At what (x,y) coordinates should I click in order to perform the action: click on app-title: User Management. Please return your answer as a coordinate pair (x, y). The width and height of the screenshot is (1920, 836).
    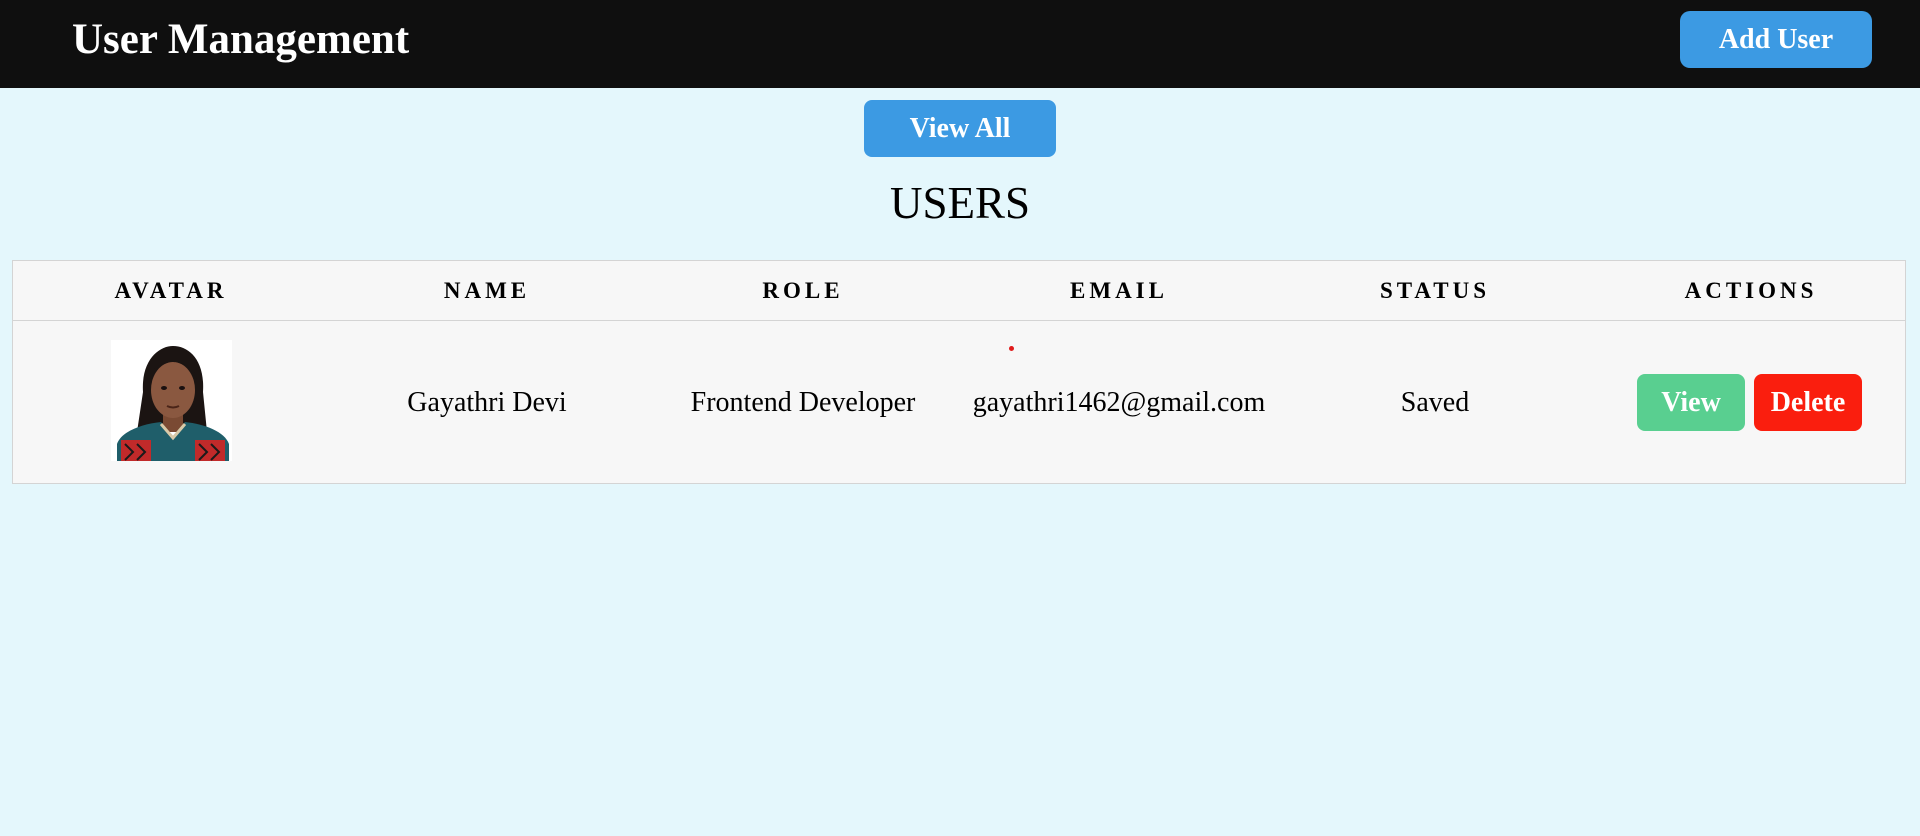
    Looking at the image, I should click on (241, 39).